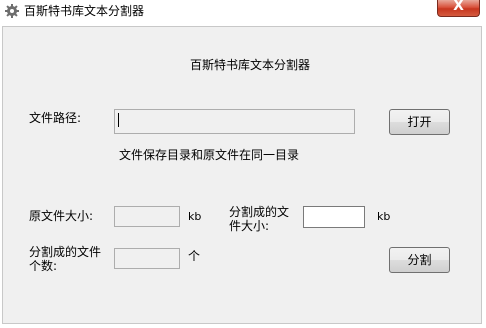 The image size is (486, 328). Describe the element at coordinates (194, 256) in the screenshot. I see `split-count-unit: 个` at that location.